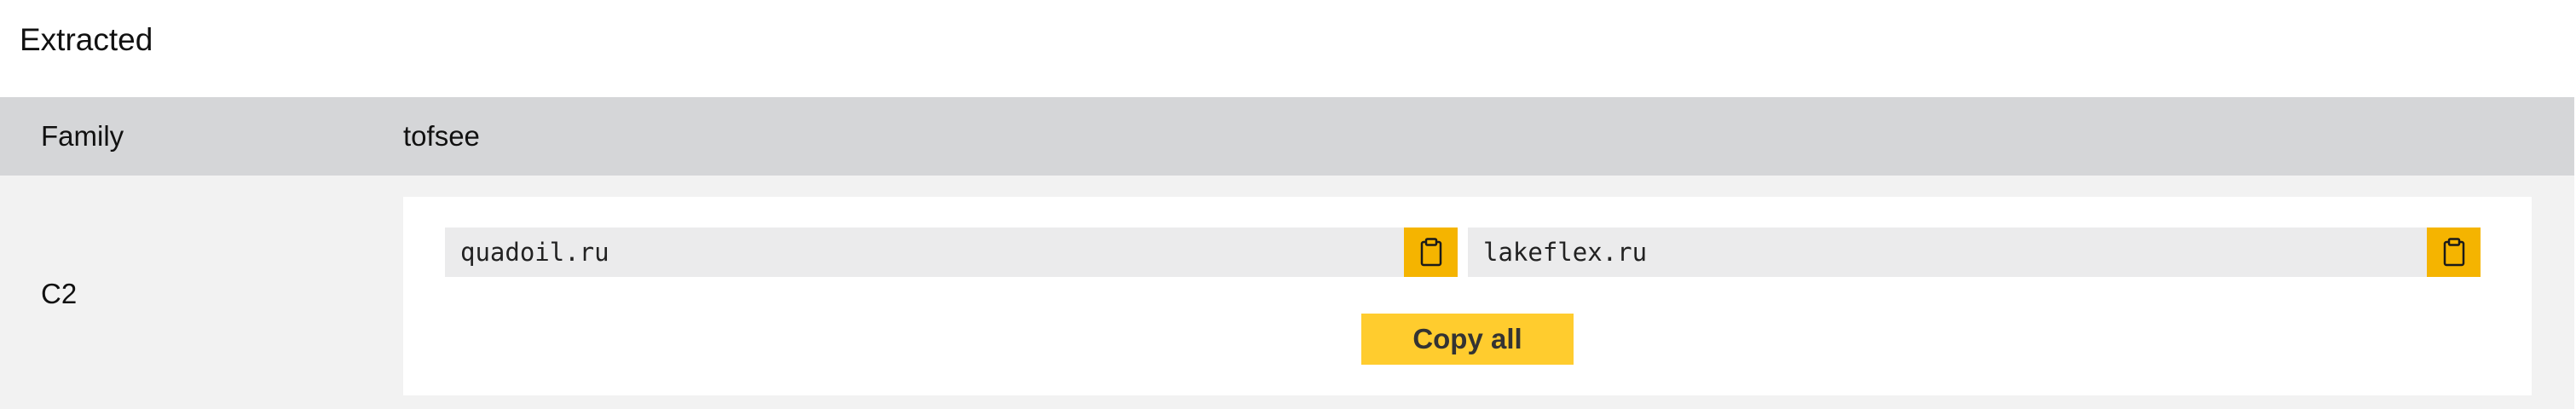 The image size is (2576, 409). I want to click on c2-label: C2, so click(59, 293).